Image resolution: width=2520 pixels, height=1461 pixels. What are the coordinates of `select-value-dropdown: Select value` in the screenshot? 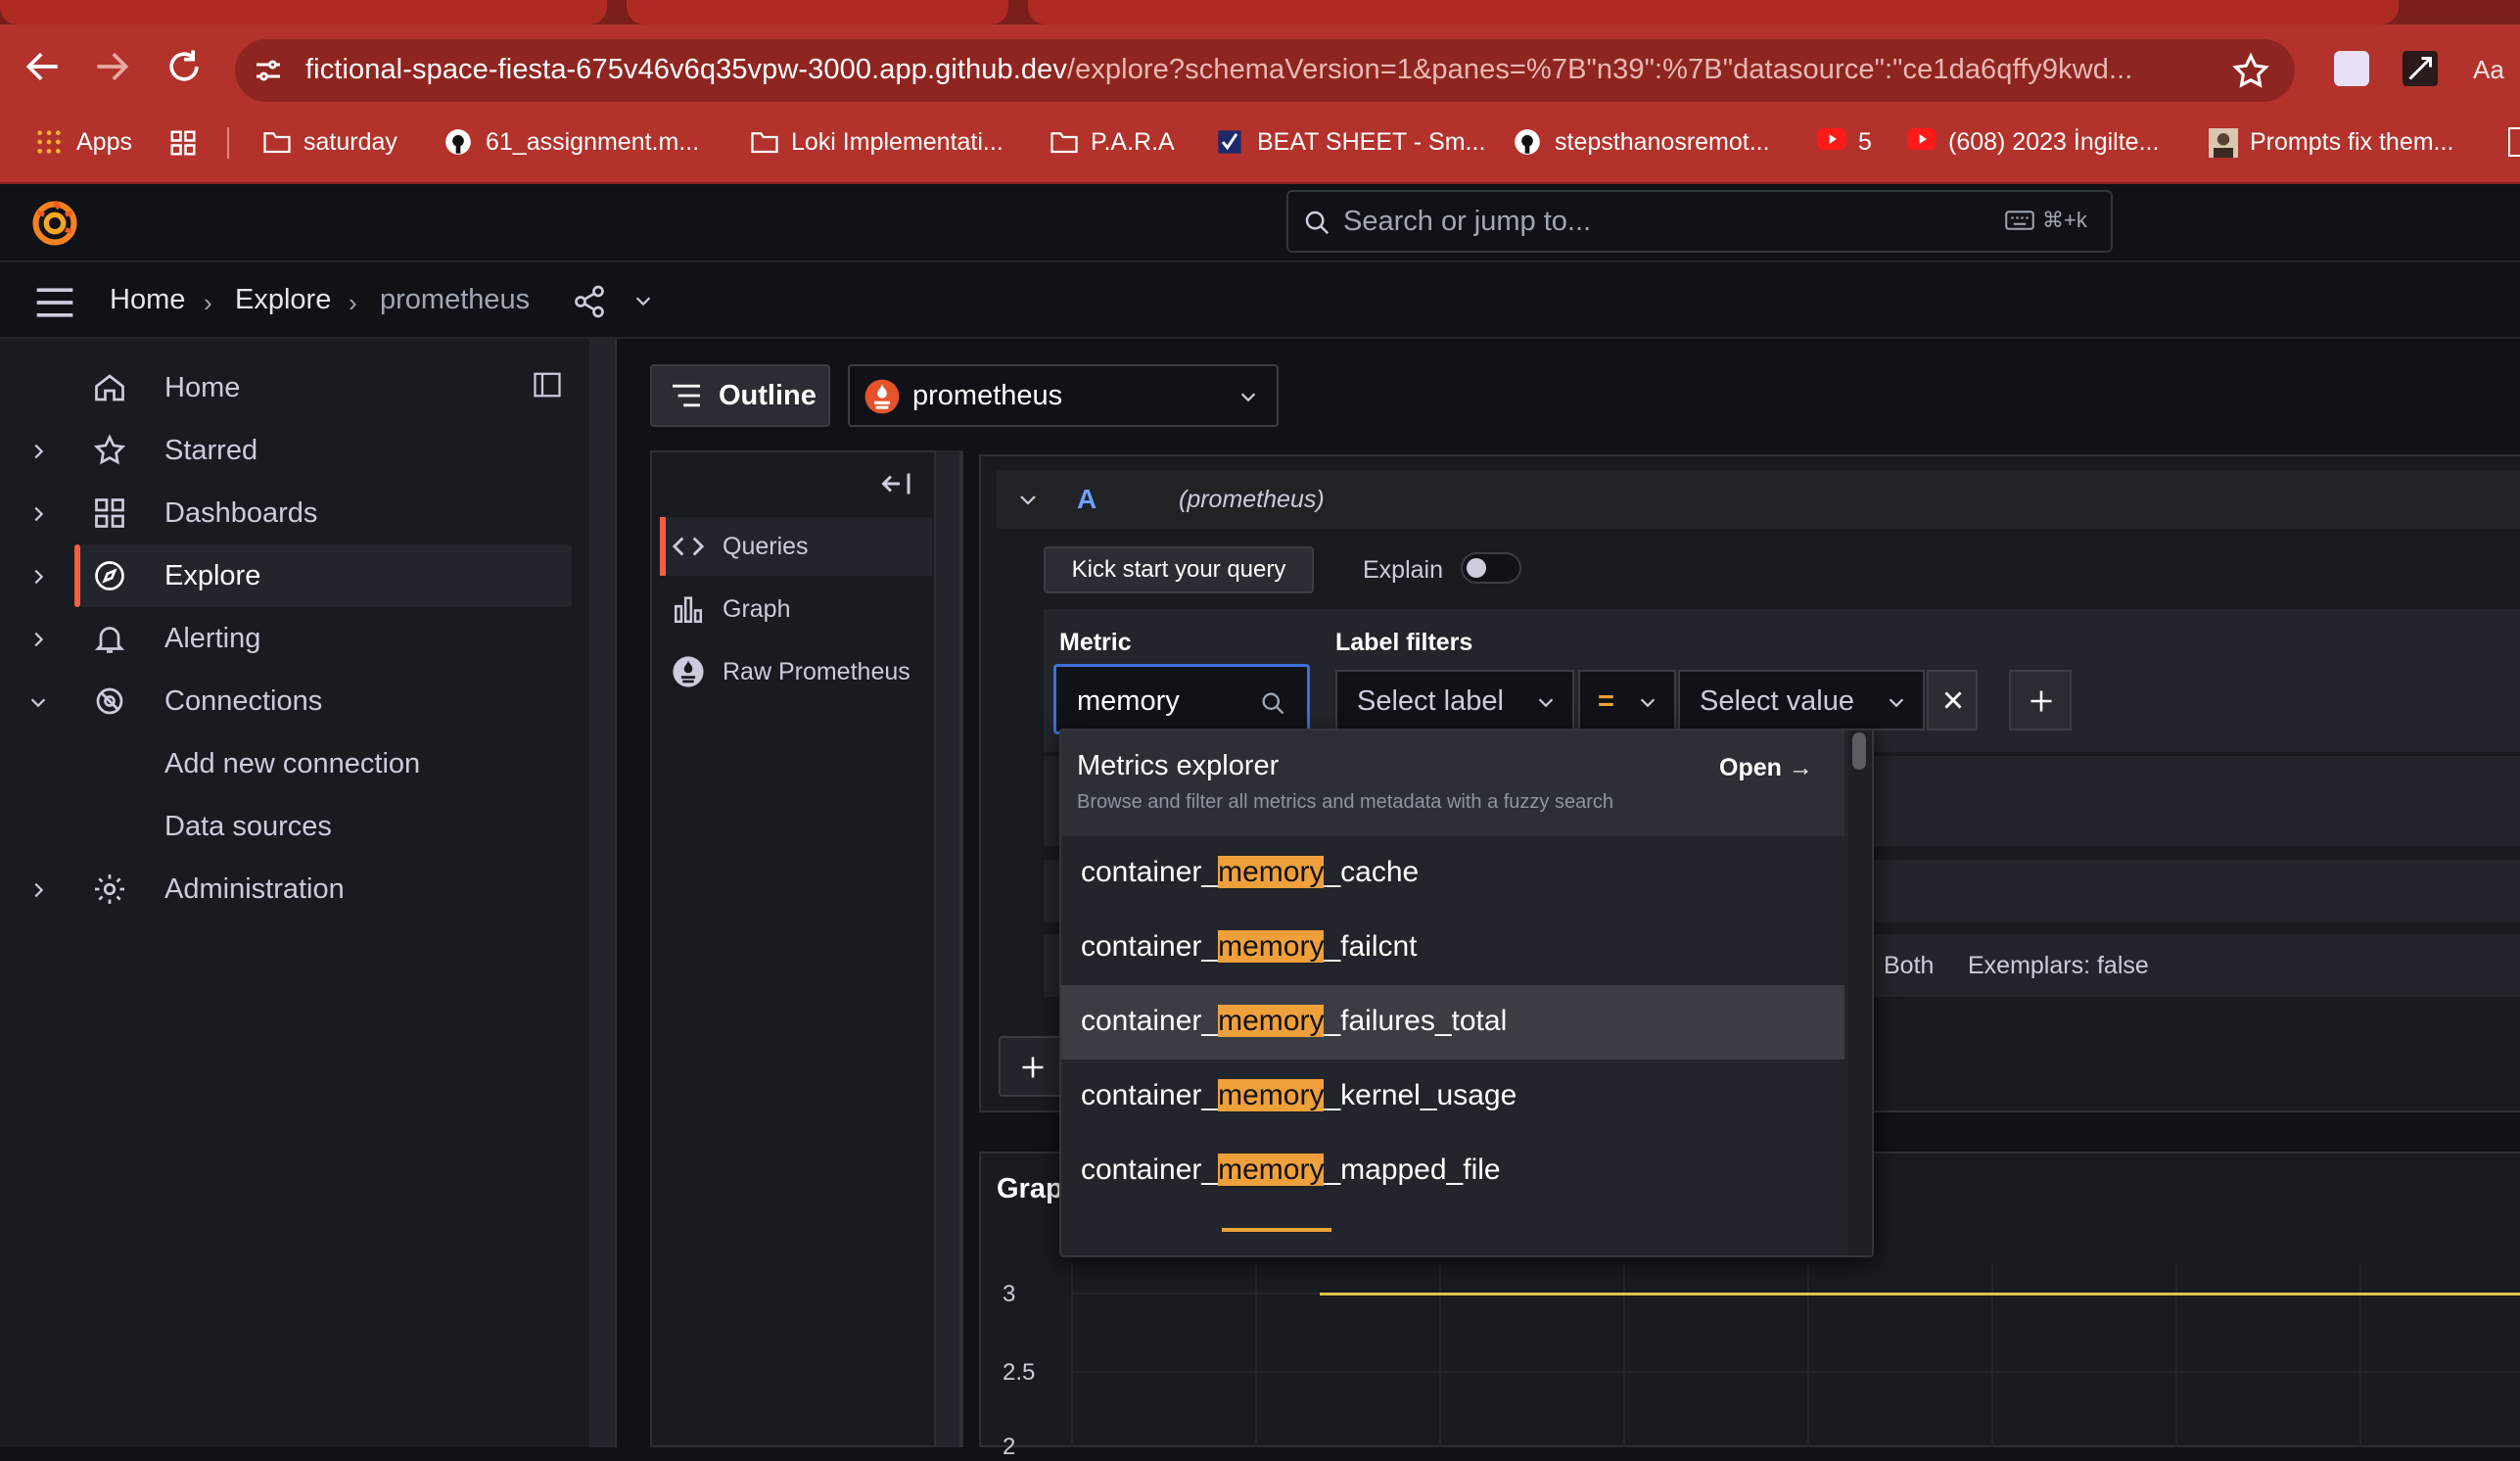 It's located at (1801, 700).